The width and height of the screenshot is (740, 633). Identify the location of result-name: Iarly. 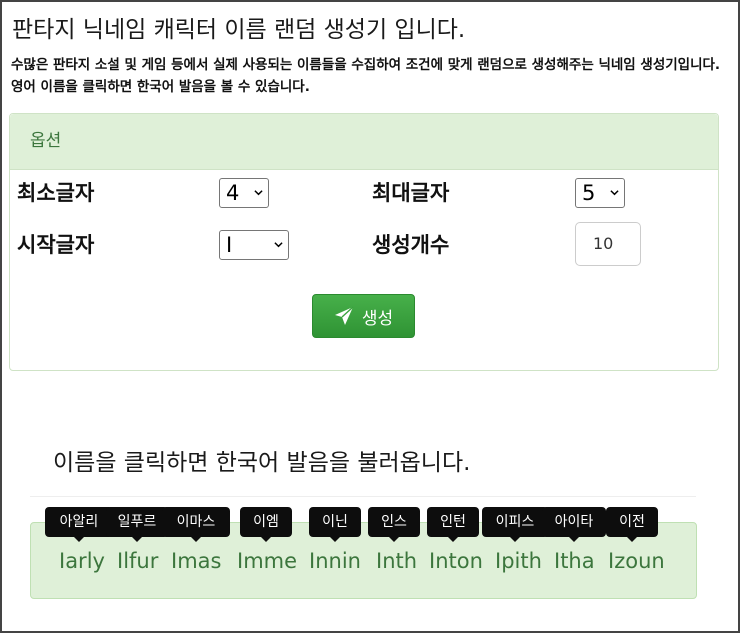
(82, 561).